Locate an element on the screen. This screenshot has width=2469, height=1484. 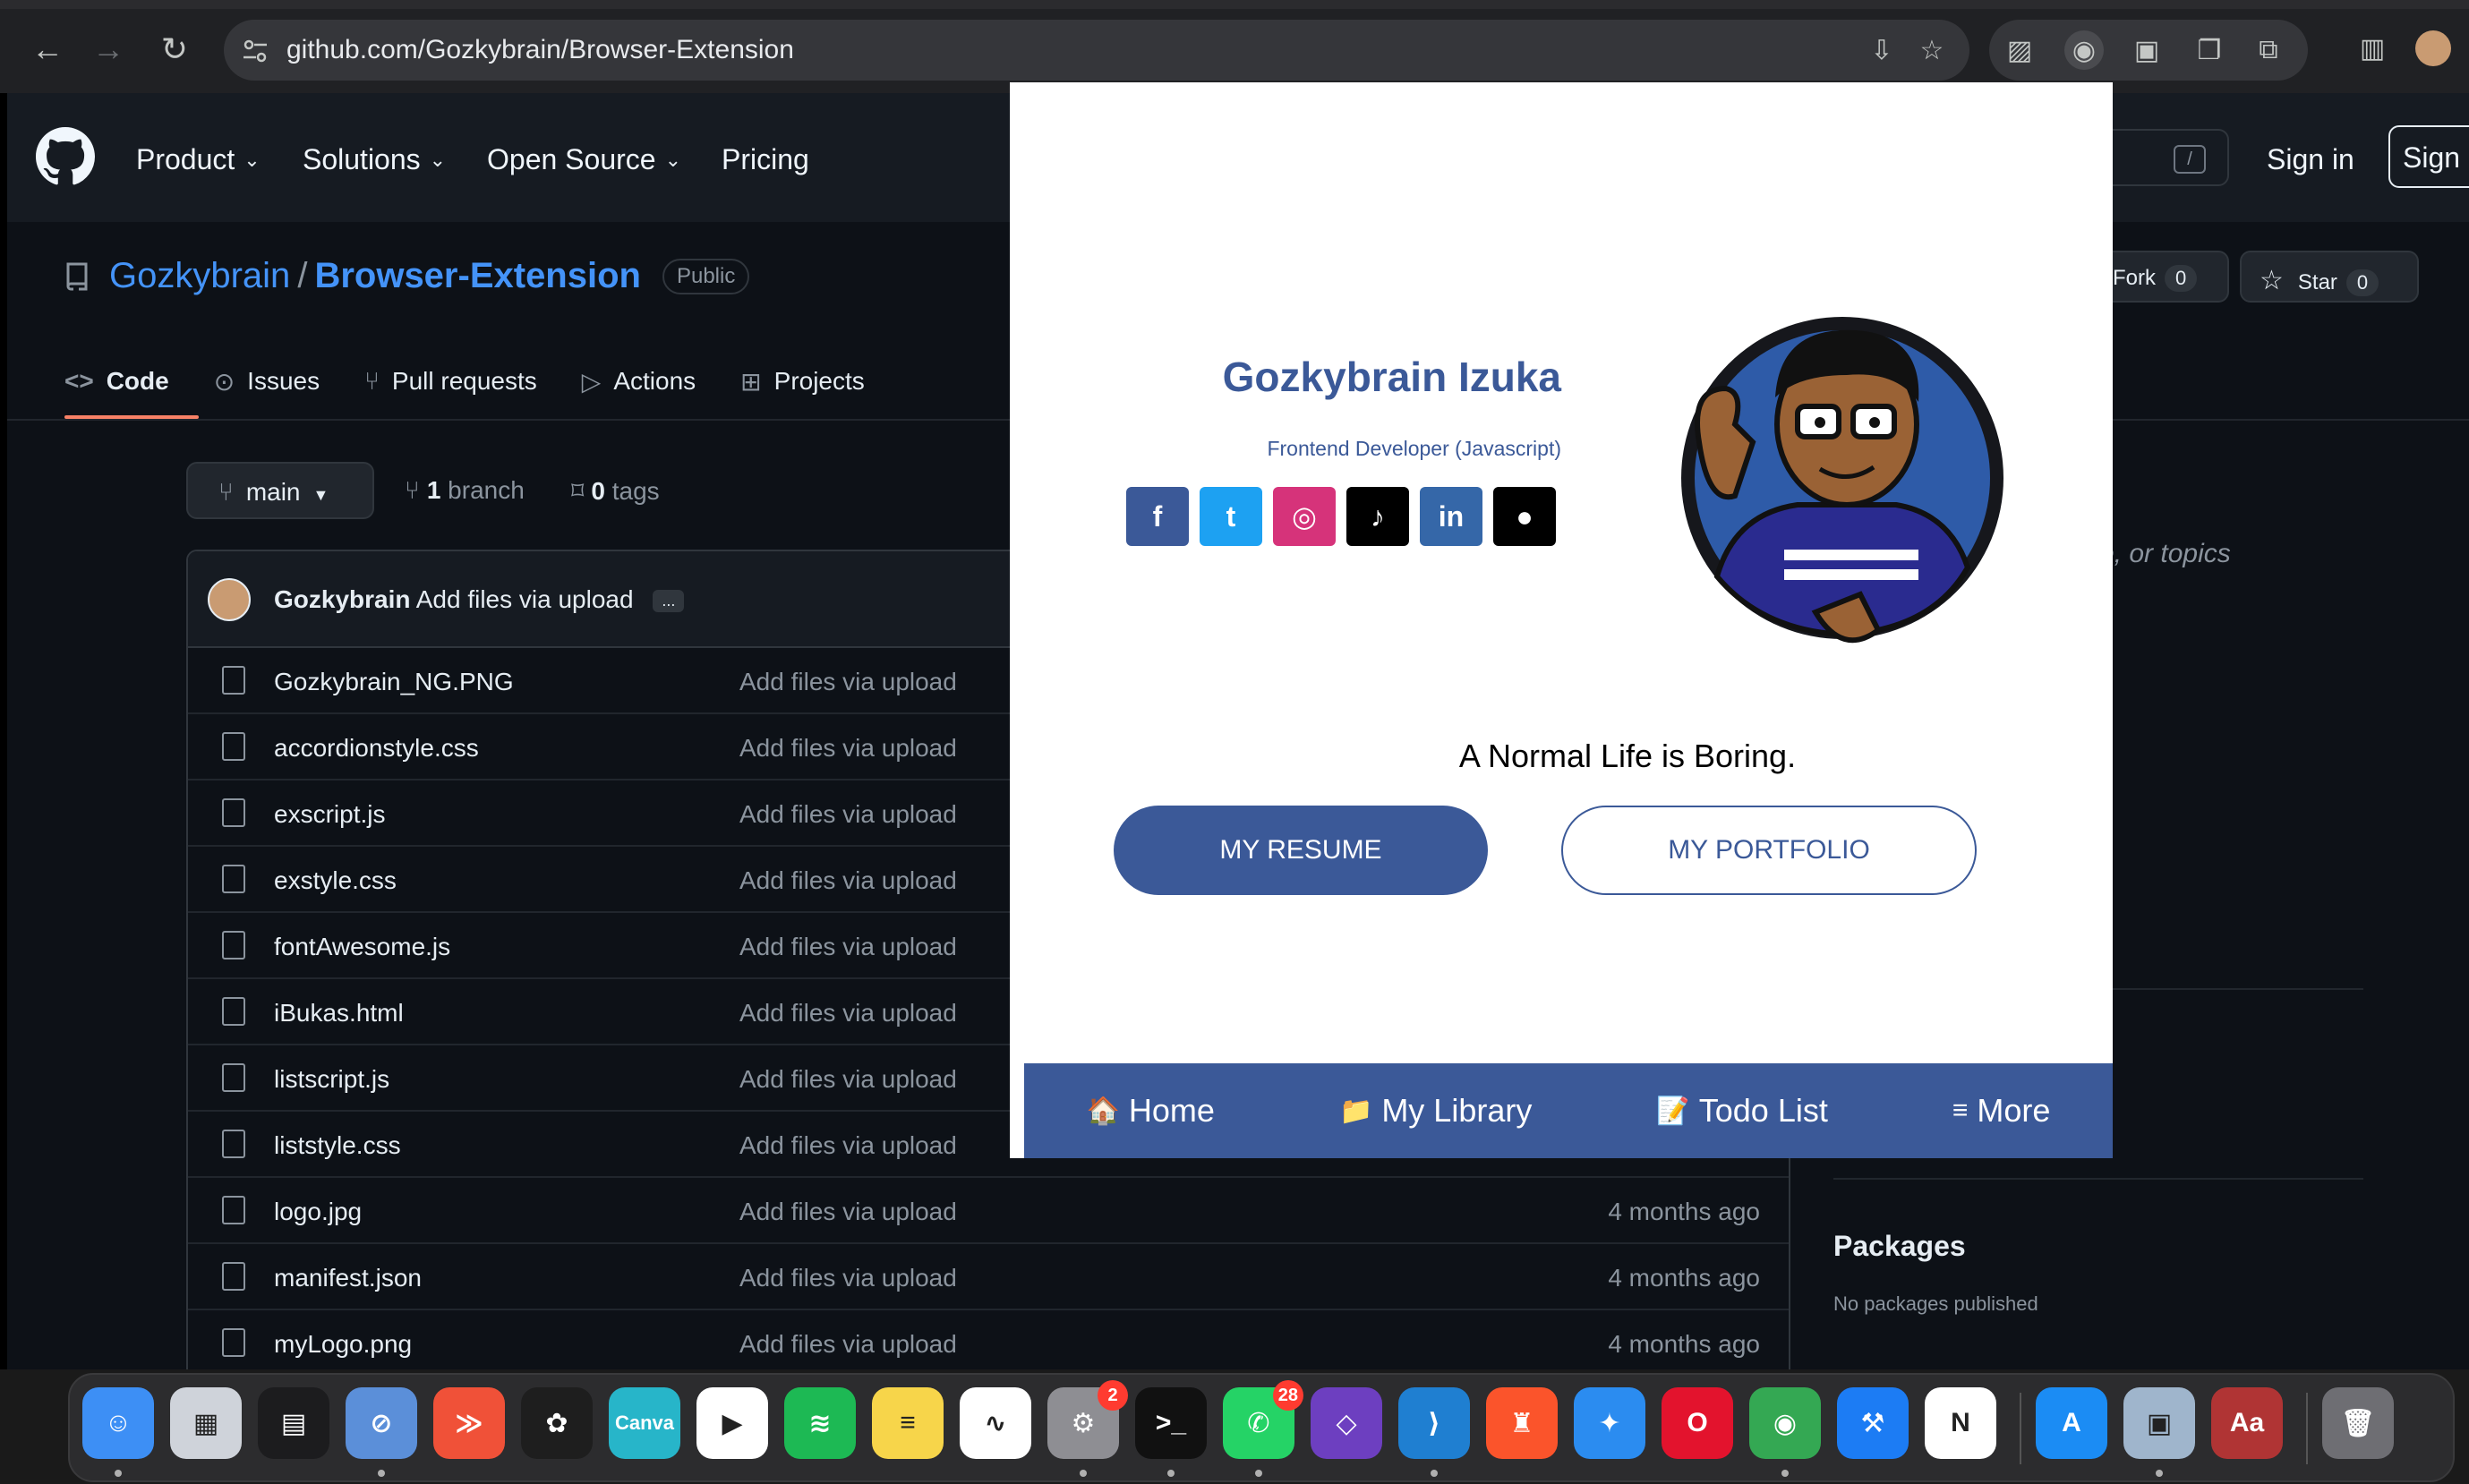
profile-extension-icon: ◉ is located at coordinates (2084, 50).